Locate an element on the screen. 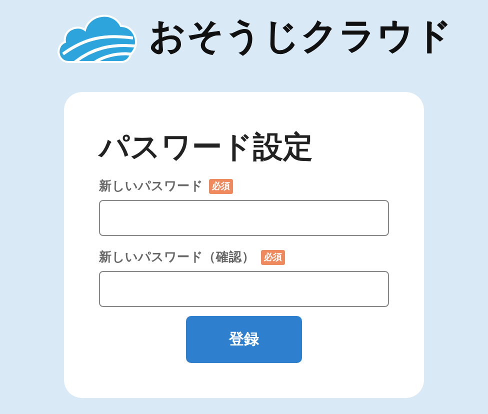  page-title: パスワード設定 is located at coordinates (206, 148).